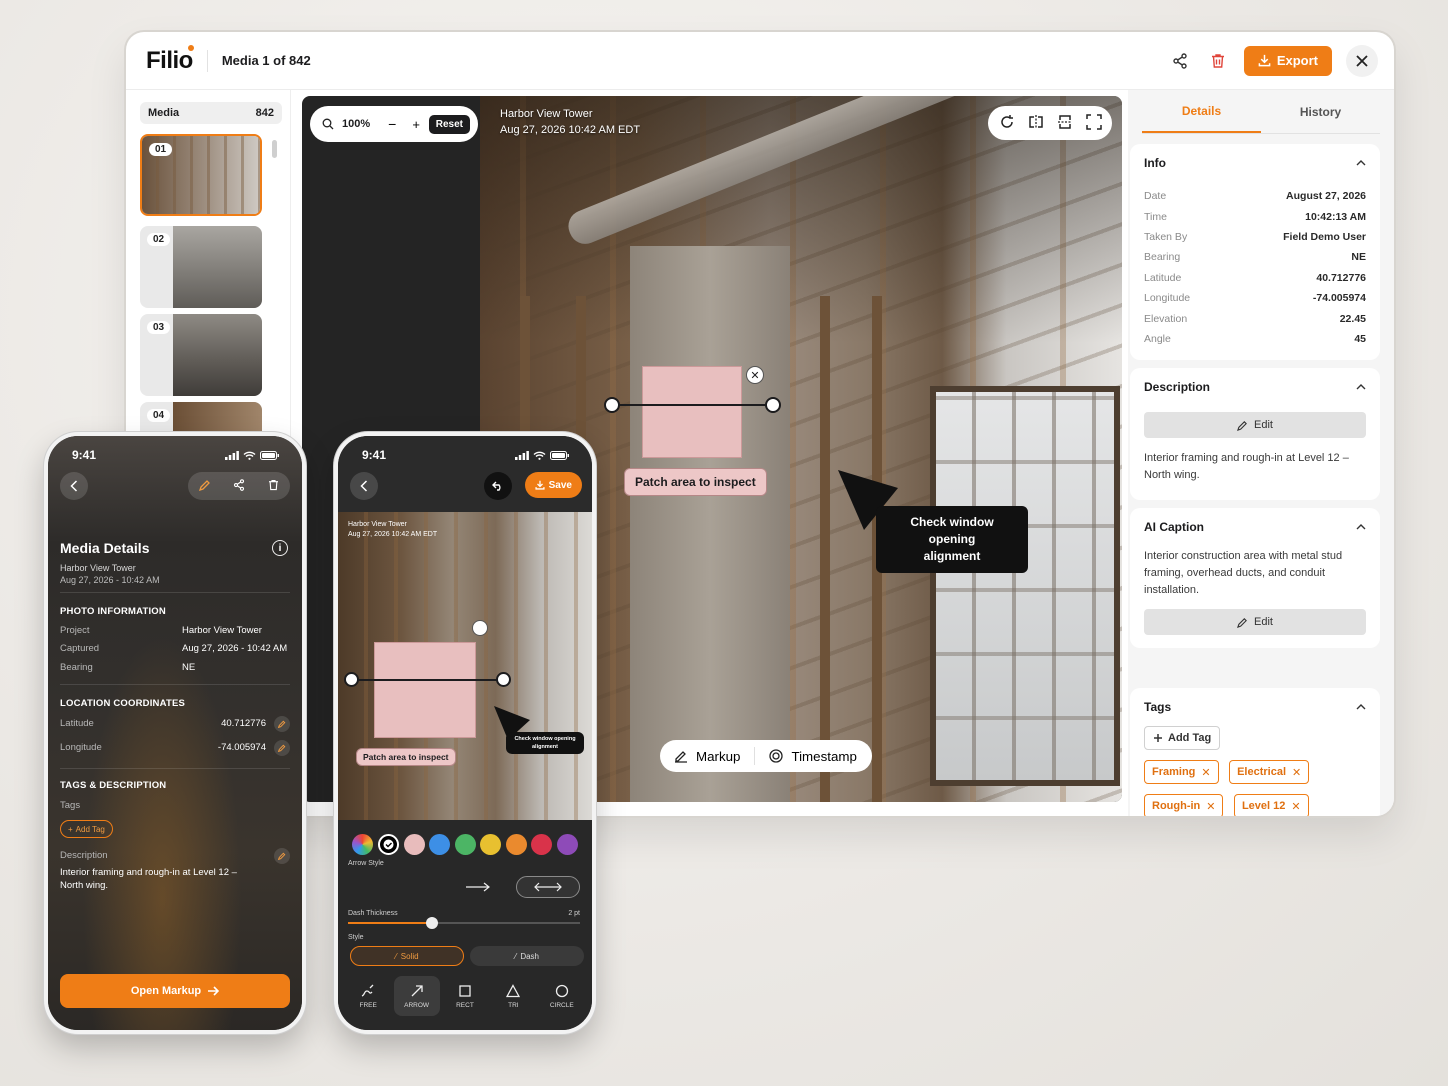  Describe the element at coordinates (1036, 123) in the screenshot. I see `flip-horizontal-button` at that location.